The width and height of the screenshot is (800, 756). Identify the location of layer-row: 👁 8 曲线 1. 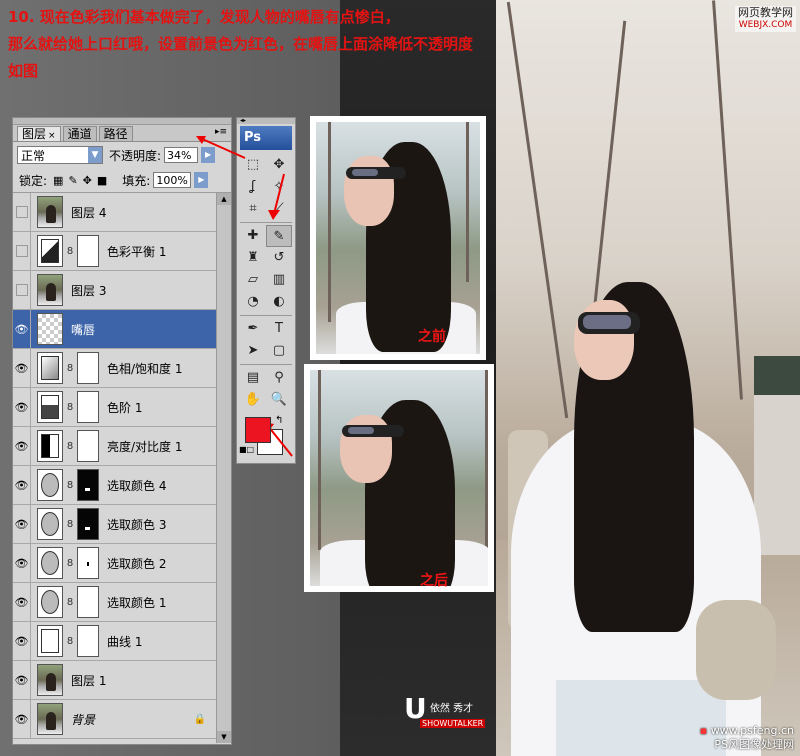
(114, 641).